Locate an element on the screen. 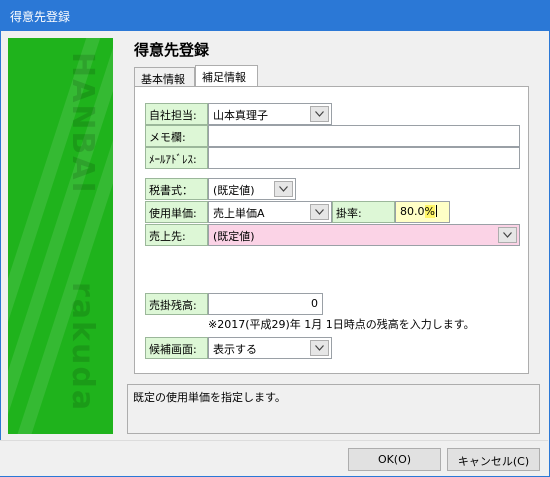  candidate-label: 候補画面: is located at coordinates (176, 348).